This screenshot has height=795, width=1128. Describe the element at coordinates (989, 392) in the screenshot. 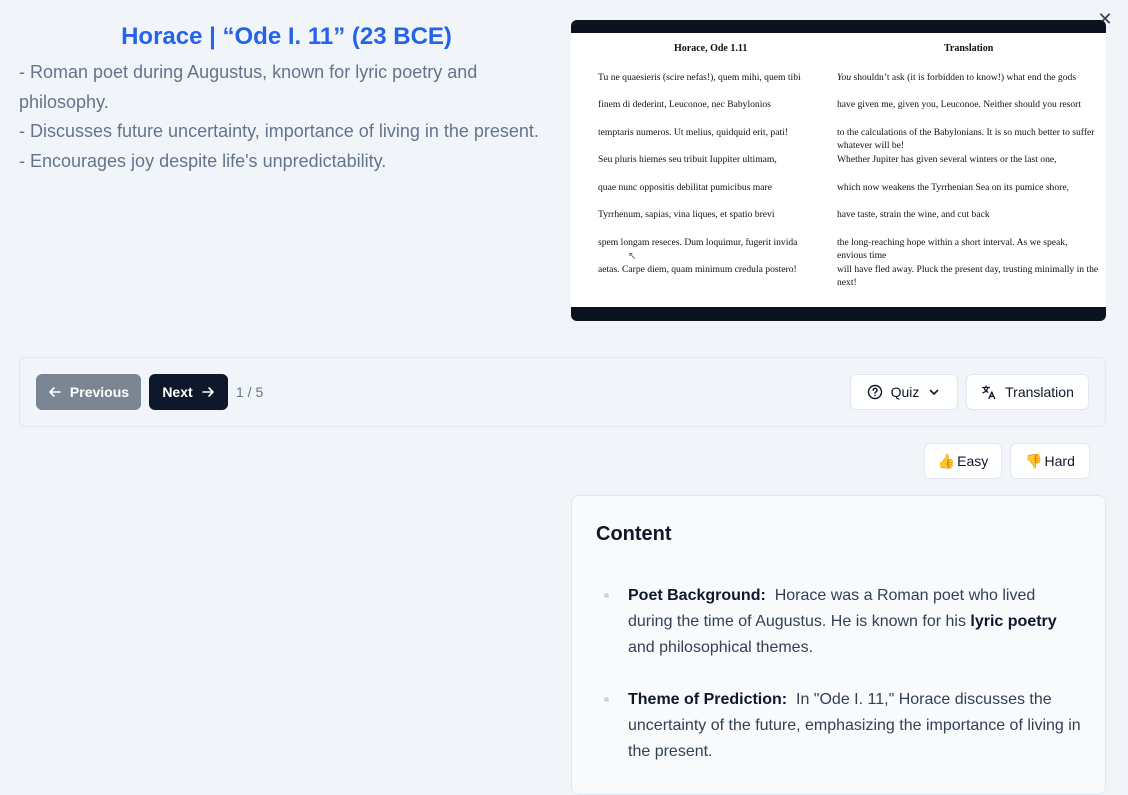

I see `translate-icon` at that location.